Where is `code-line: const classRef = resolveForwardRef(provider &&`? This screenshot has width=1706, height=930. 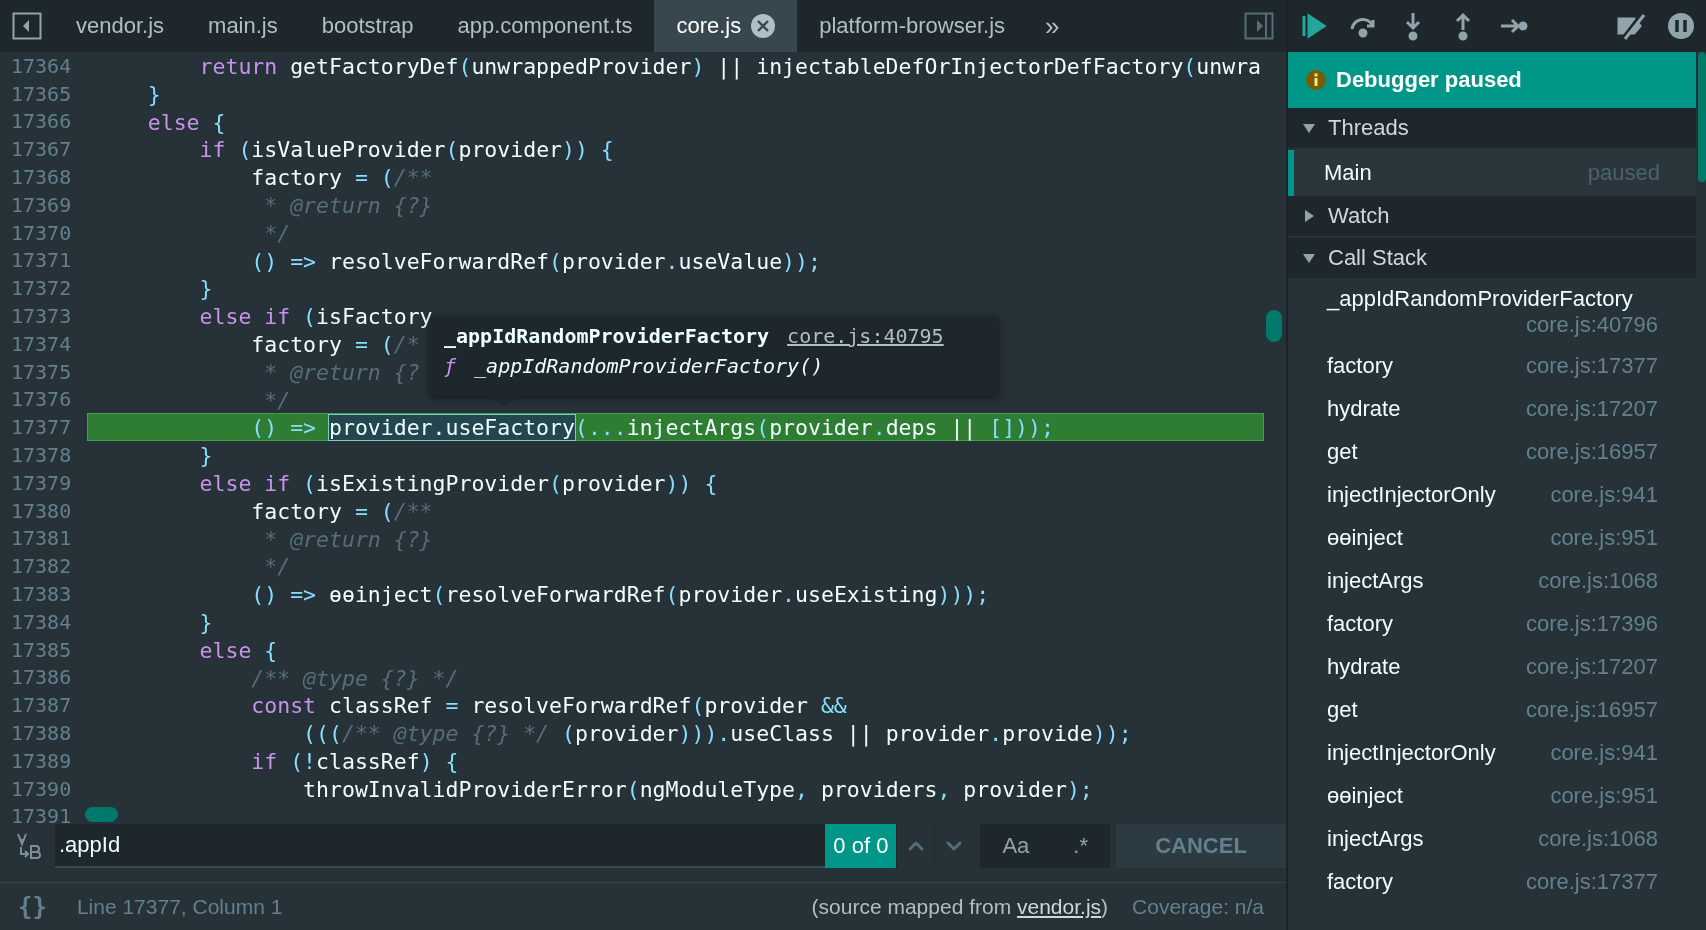
code-line: const classRef = resolveForwardRef(provider && is located at coordinates (549, 706).